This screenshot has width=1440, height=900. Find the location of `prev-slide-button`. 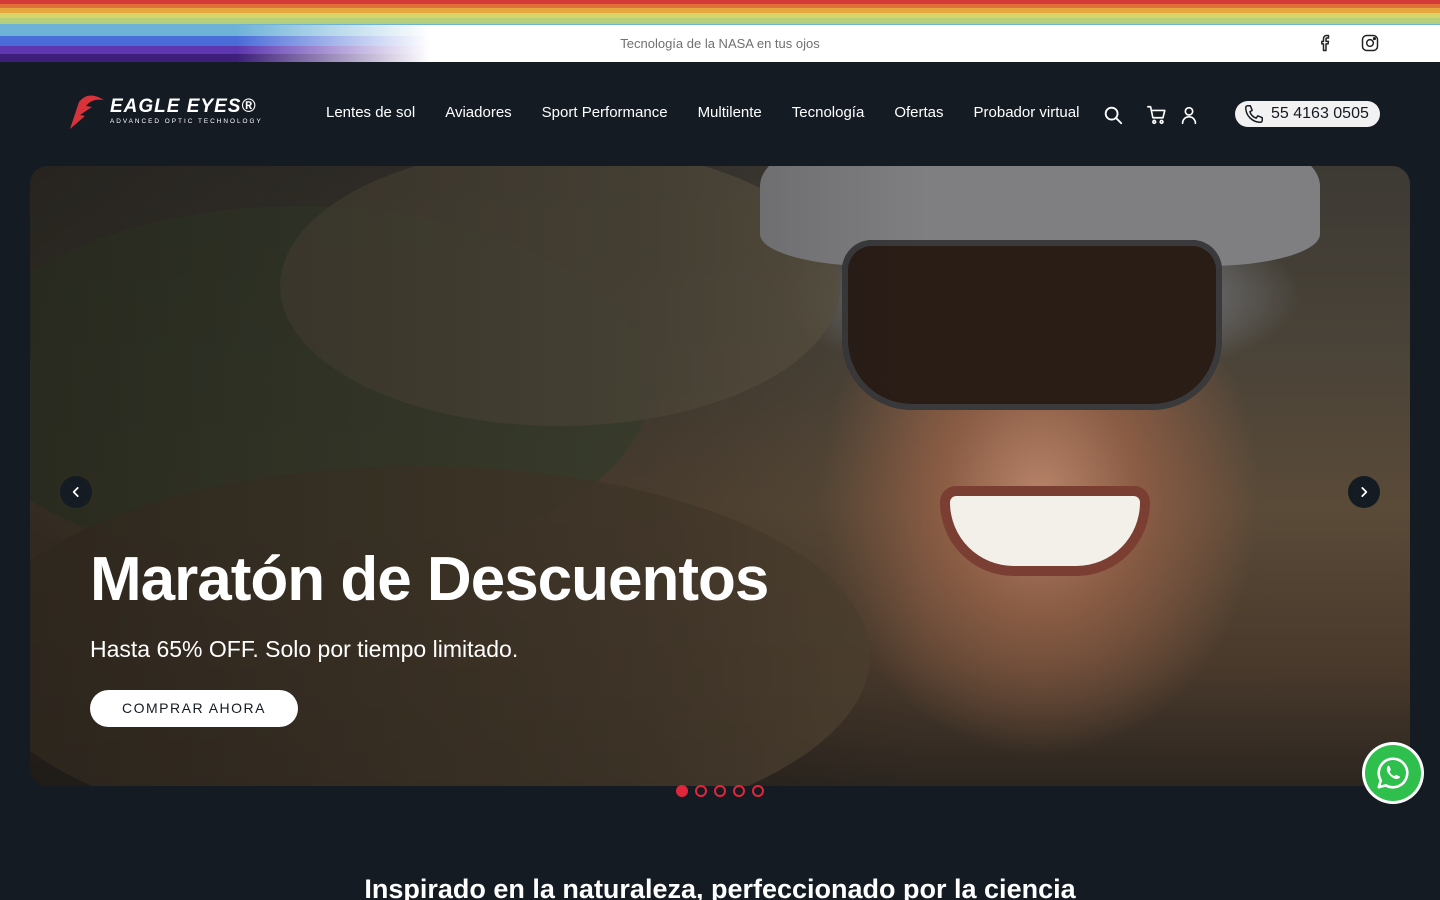

prev-slide-button is located at coordinates (76, 492).